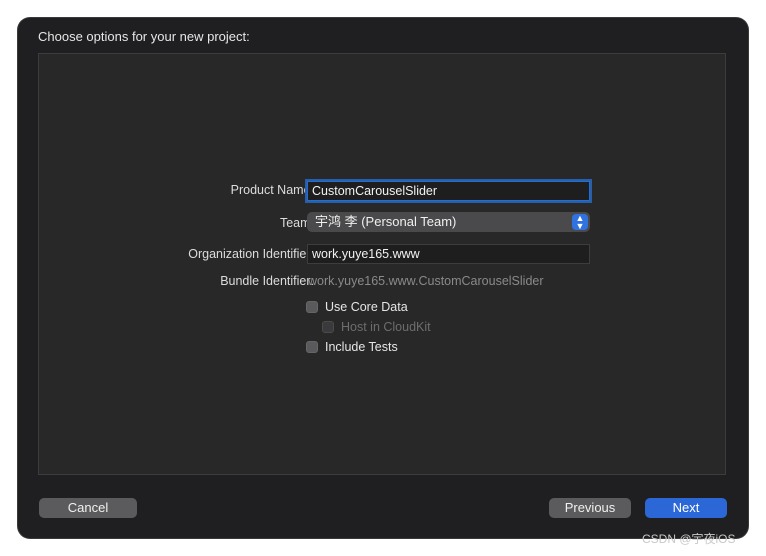 This screenshot has height=556, width=766. What do you see at coordinates (580, 222) in the screenshot?
I see `chevron-up-down-icon: ▲ ▼` at bounding box center [580, 222].